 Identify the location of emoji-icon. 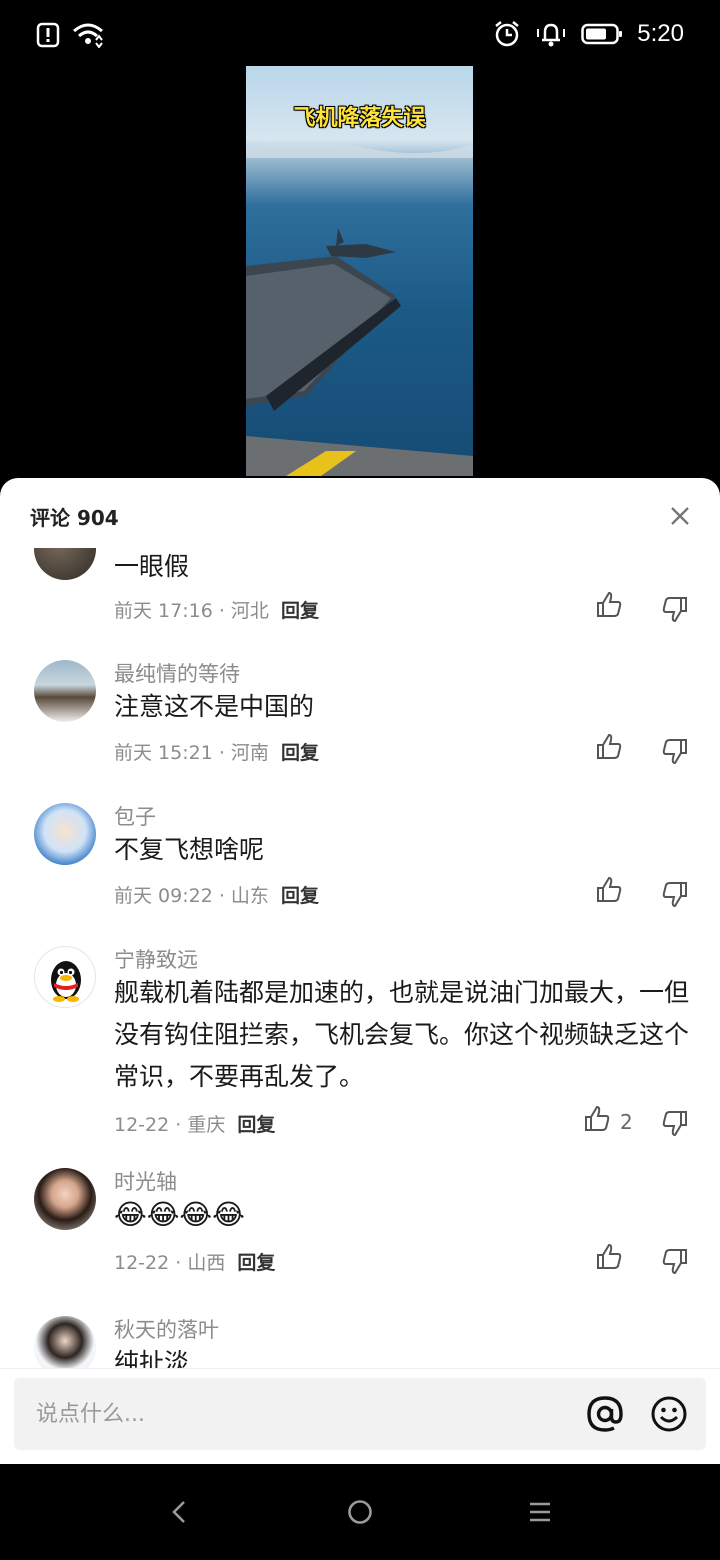
(669, 1414).